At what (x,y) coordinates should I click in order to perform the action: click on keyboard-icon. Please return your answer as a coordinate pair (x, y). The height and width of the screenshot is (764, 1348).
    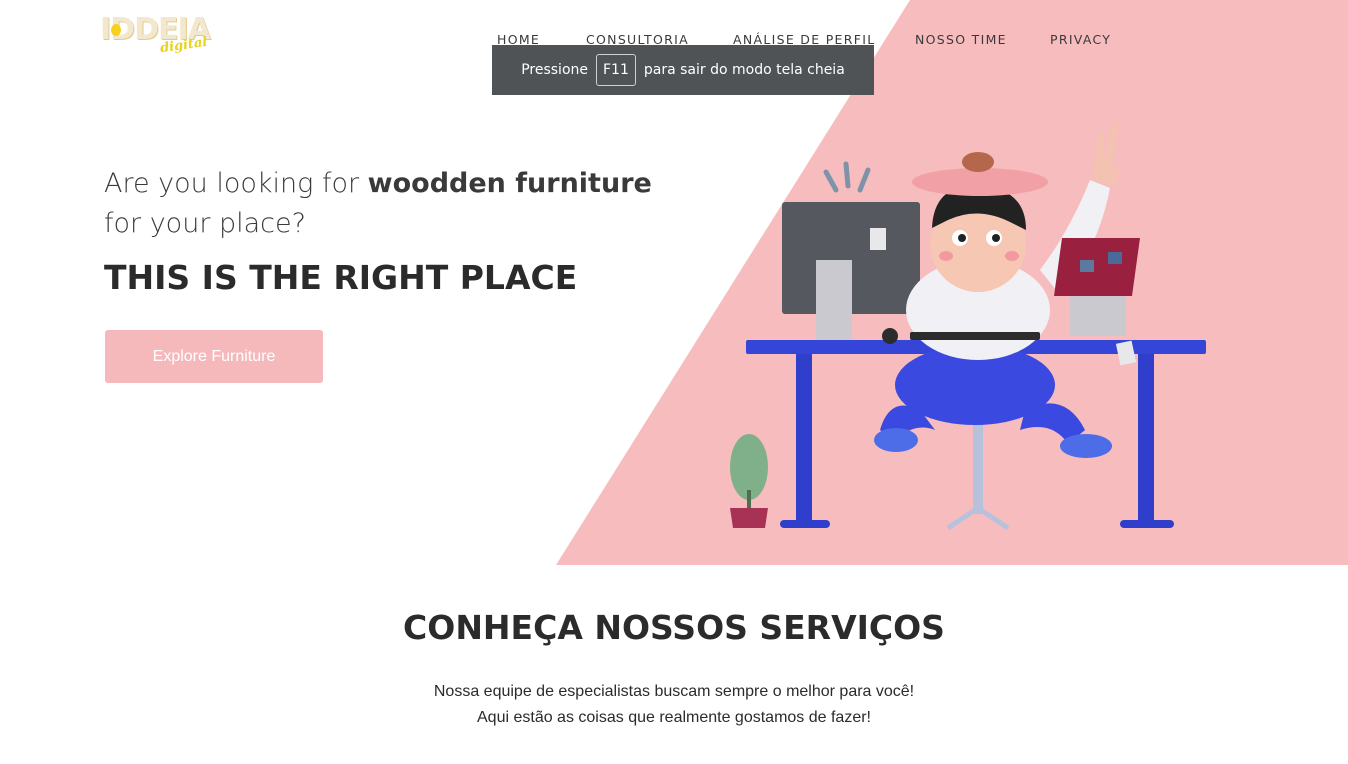
    Looking at the image, I should click on (975, 336).